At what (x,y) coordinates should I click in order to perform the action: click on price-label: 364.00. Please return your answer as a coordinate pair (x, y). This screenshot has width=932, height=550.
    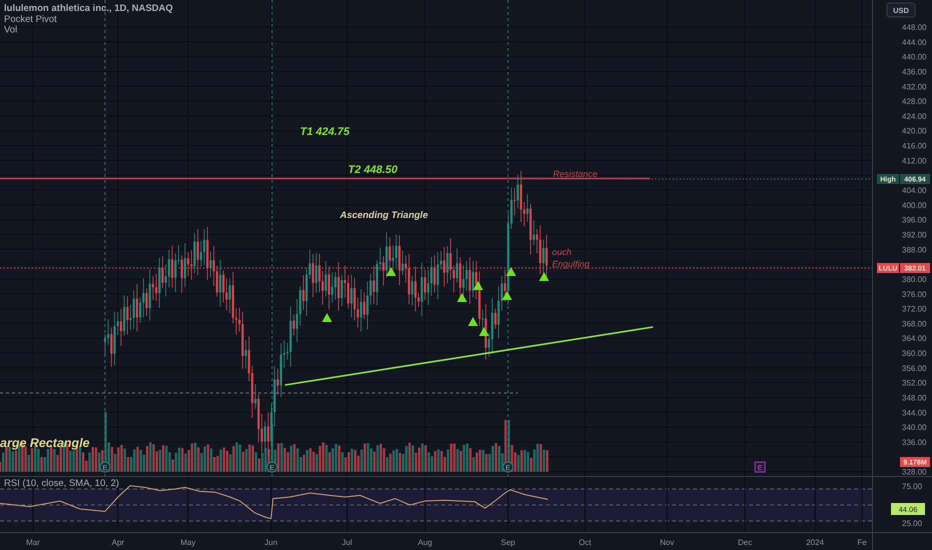
    Looking at the image, I should click on (914, 339).